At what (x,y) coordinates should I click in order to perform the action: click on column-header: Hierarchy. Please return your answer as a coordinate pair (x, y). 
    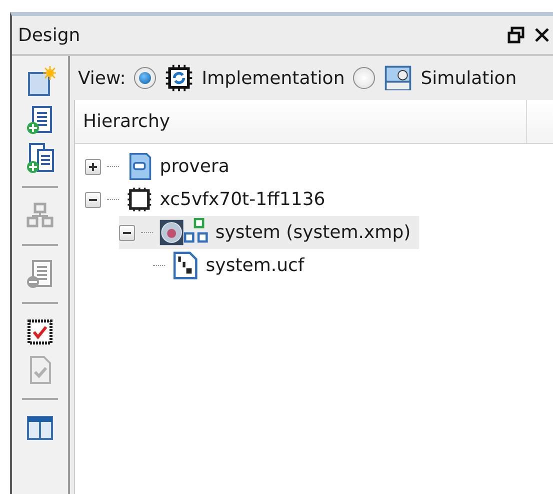
    Looking at the image, I should click on (314, 122).